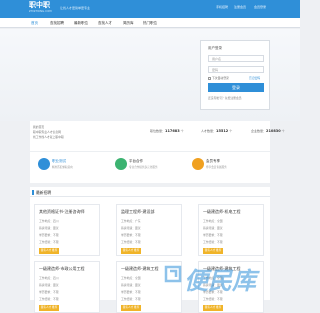 This screenshot has width=320, height=313. I want to click on stat-value: 117683, so click(172, 131).